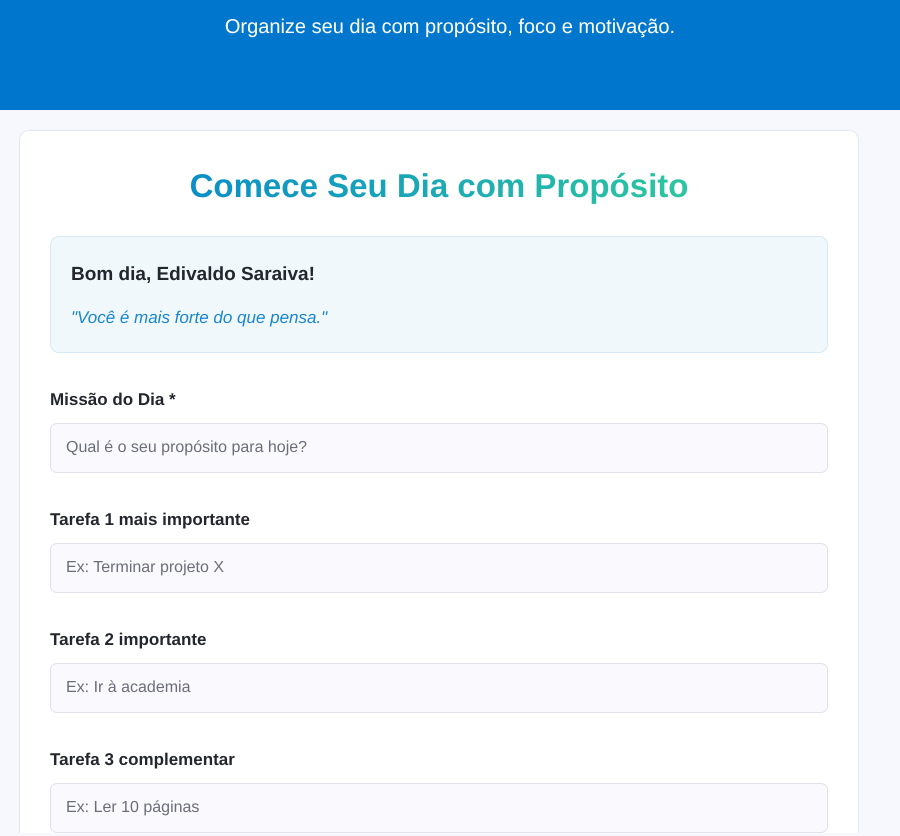 This screenshot has height=836, width=900. What do you see at coordinates (439, 568) in the screenshot?
I see `input-field: Ex: Terminar projeto X` at bounding box center [439, 568].